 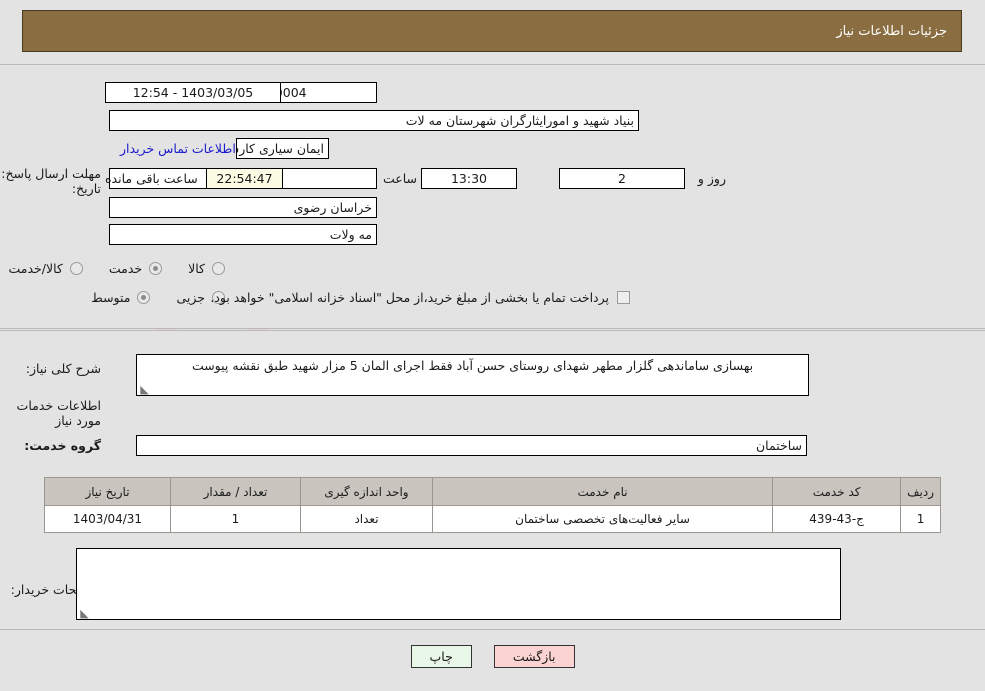 What do you see at coordinates (534, 656) in the screenshot?
I see `back-button: بازگشت` at bounding box center [534, 656].